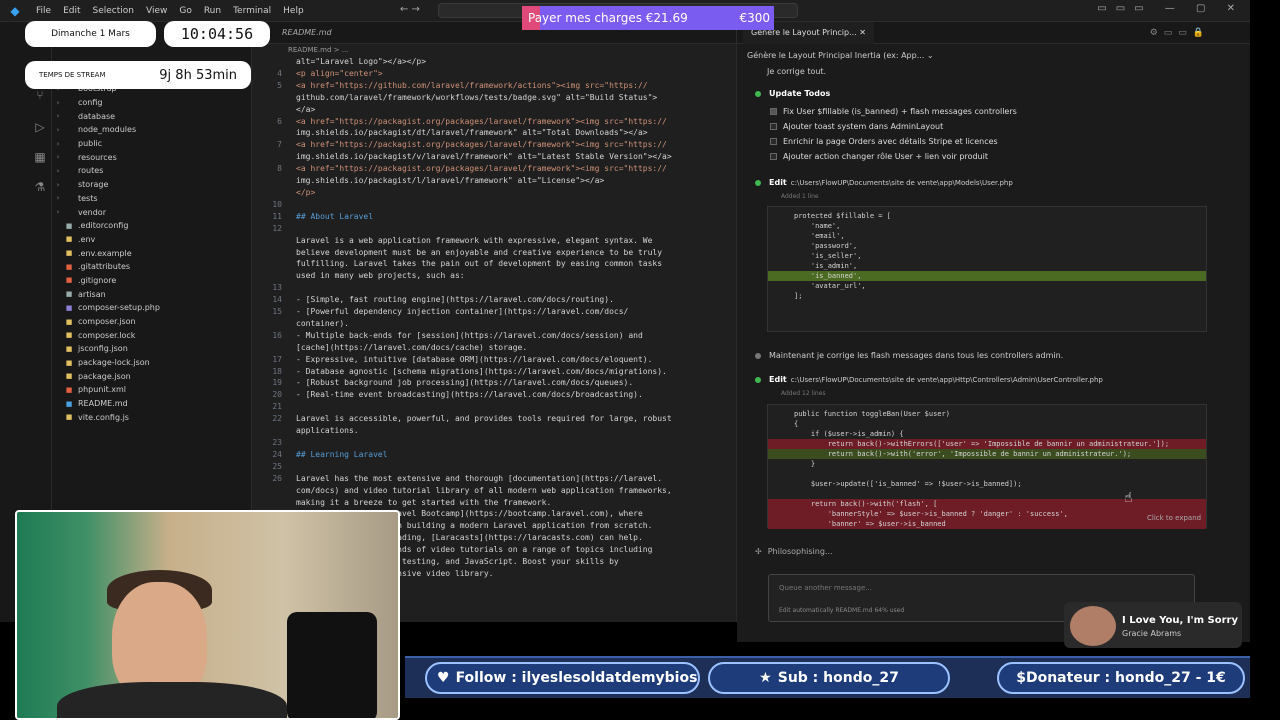  Describe the element at coordinates (151, 349) in the screenshot. I see `explorer-file: ■ jsconfig.json` at that location.